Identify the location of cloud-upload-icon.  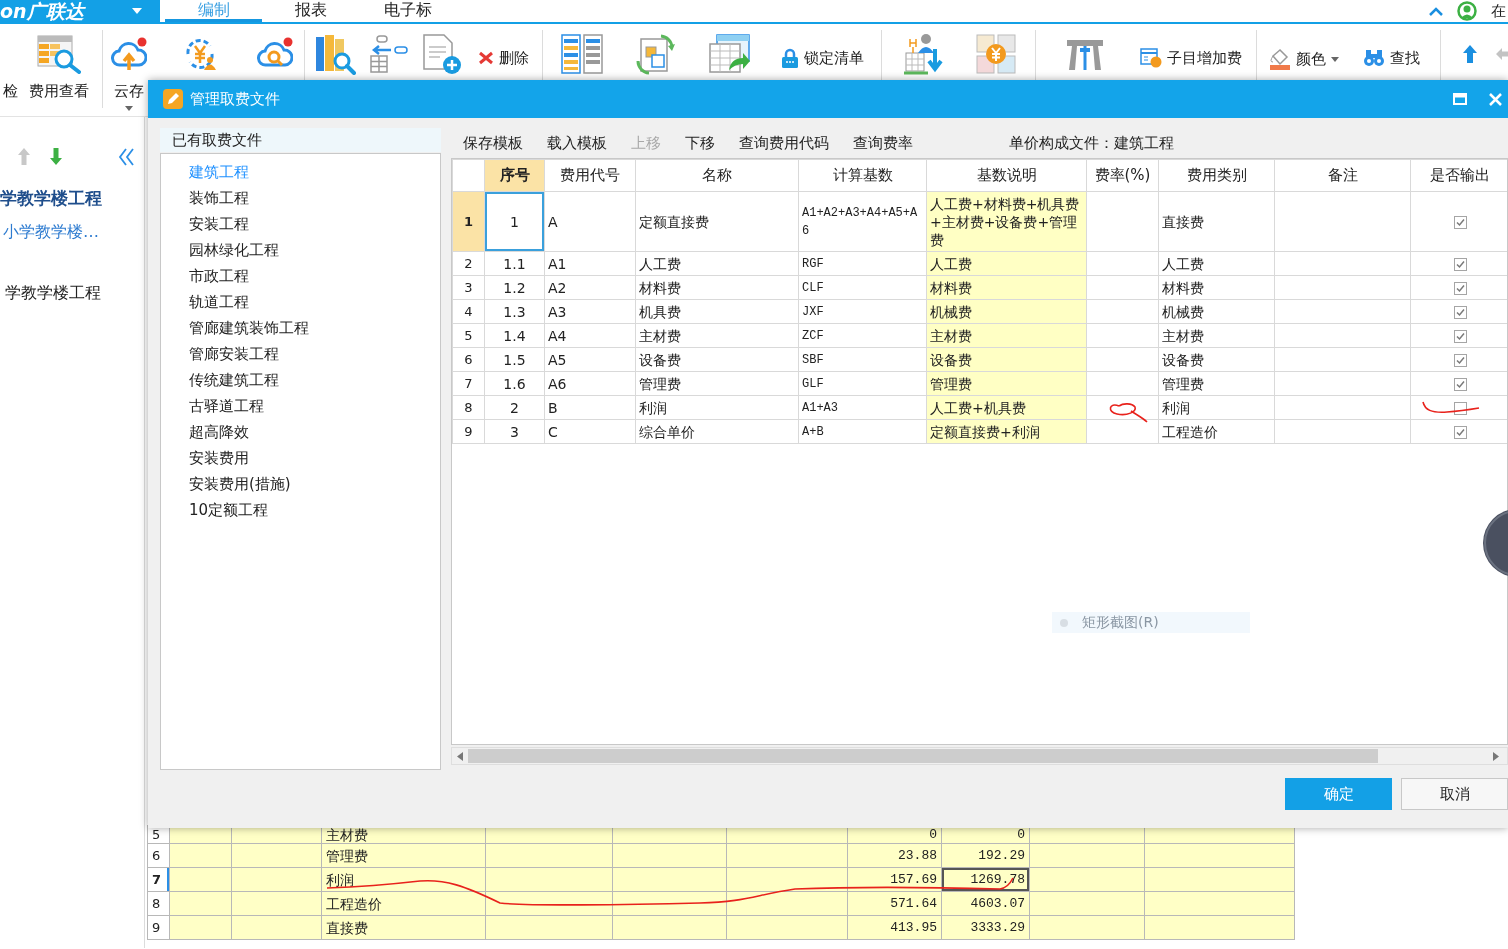
(129, 54).